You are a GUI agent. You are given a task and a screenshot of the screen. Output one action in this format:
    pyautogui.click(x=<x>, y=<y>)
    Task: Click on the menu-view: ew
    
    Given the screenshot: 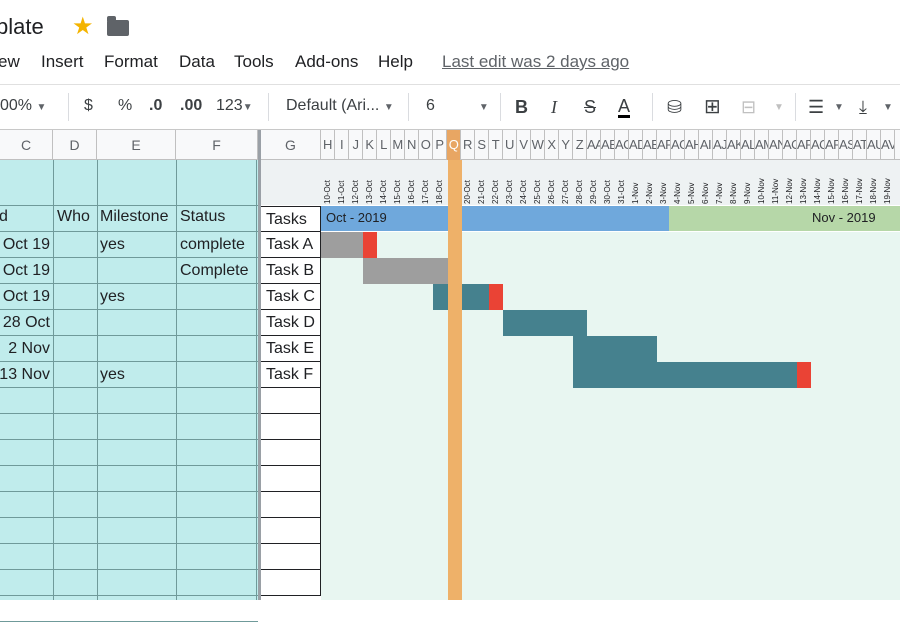 What is the action you would take?
    pyautogui.click(x=10, y=62)
    